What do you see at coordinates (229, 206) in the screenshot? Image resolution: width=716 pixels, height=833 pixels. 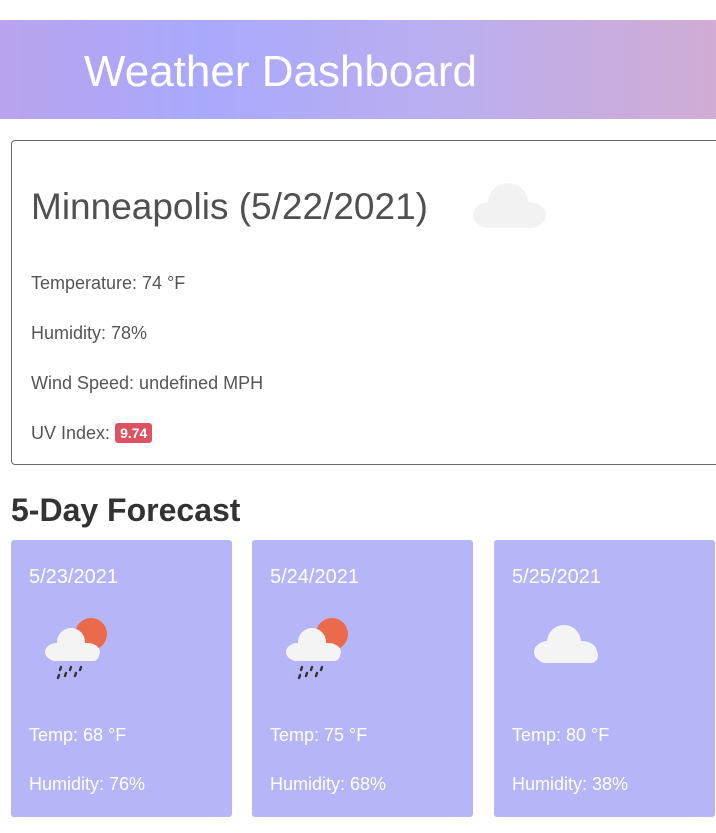 I see `city-date-title: Minneapolis (5/22/2021)` at bounding box center [229, 206].